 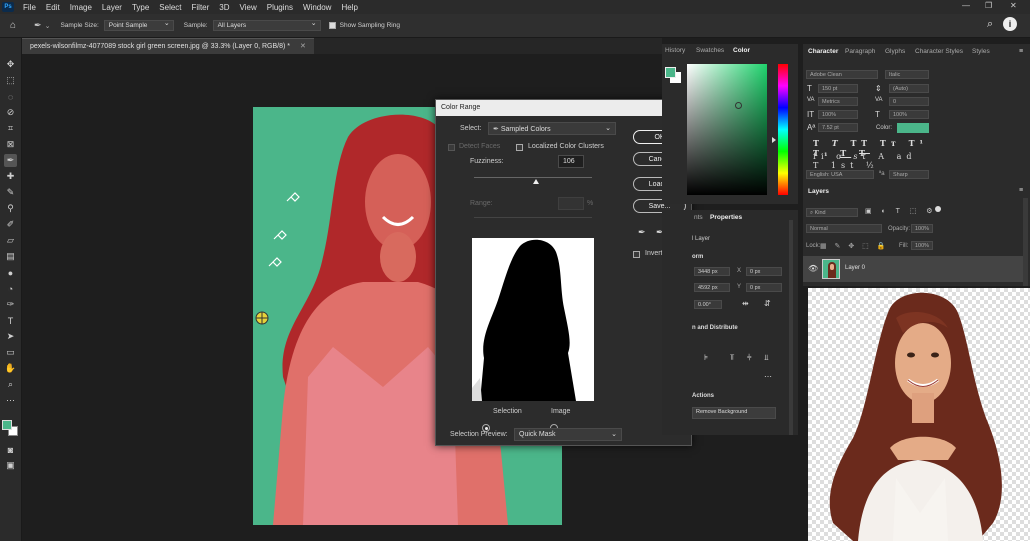 What do you see at coordinates (349, 7) in the screenshot?
I see `menu-help: Help` at bounding box center [349, 7].